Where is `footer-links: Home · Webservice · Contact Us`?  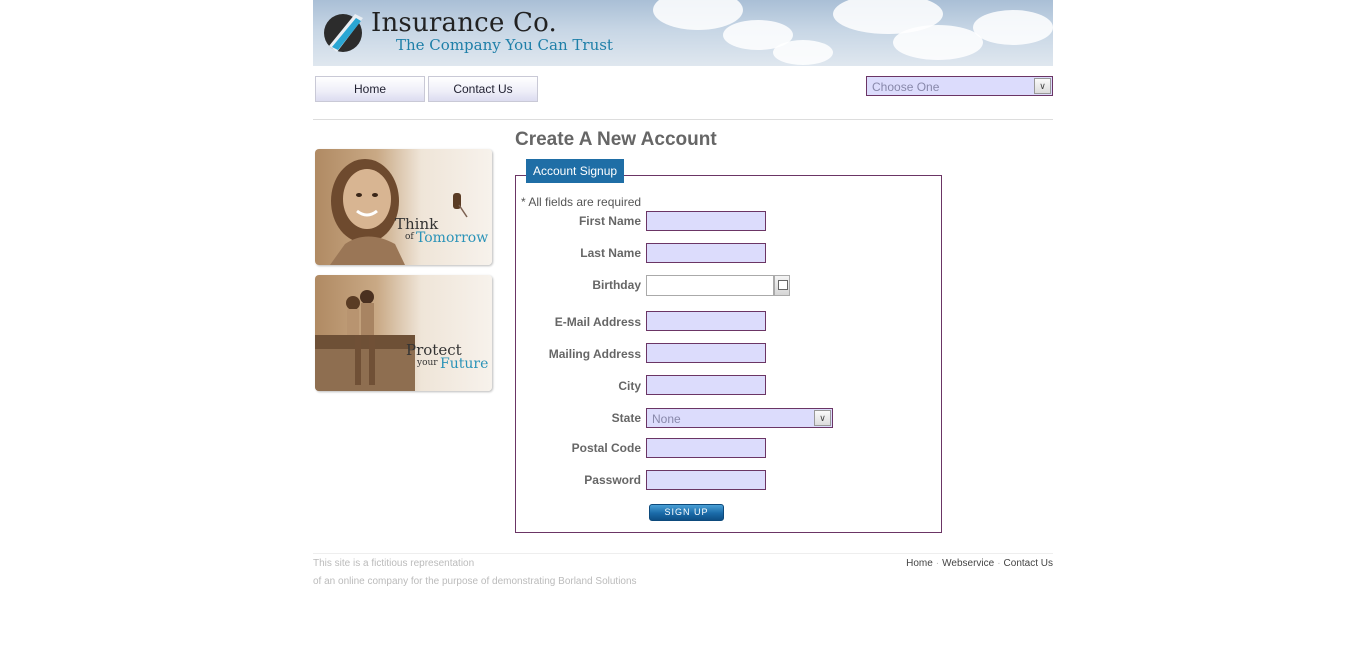
footer-links: Home · Webservice · Contact Us is located at coordinates (979, 563).